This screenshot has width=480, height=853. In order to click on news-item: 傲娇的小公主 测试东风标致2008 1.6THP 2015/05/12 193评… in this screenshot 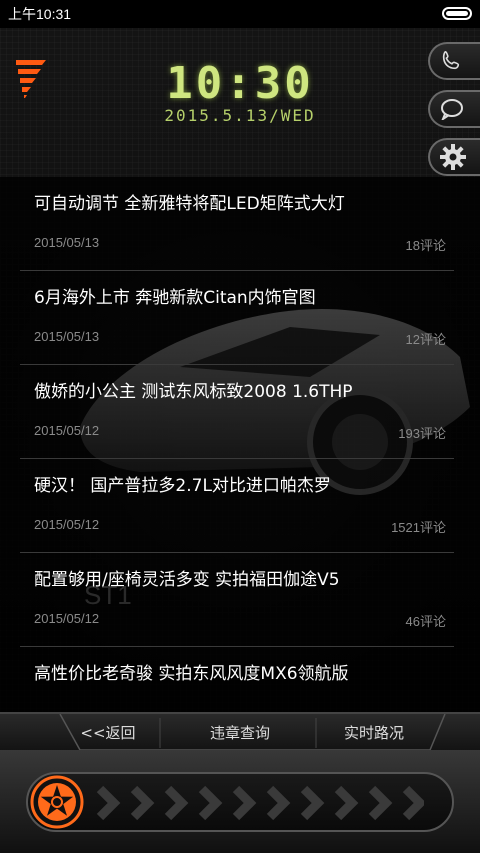, I will do `click(237, 412)`.